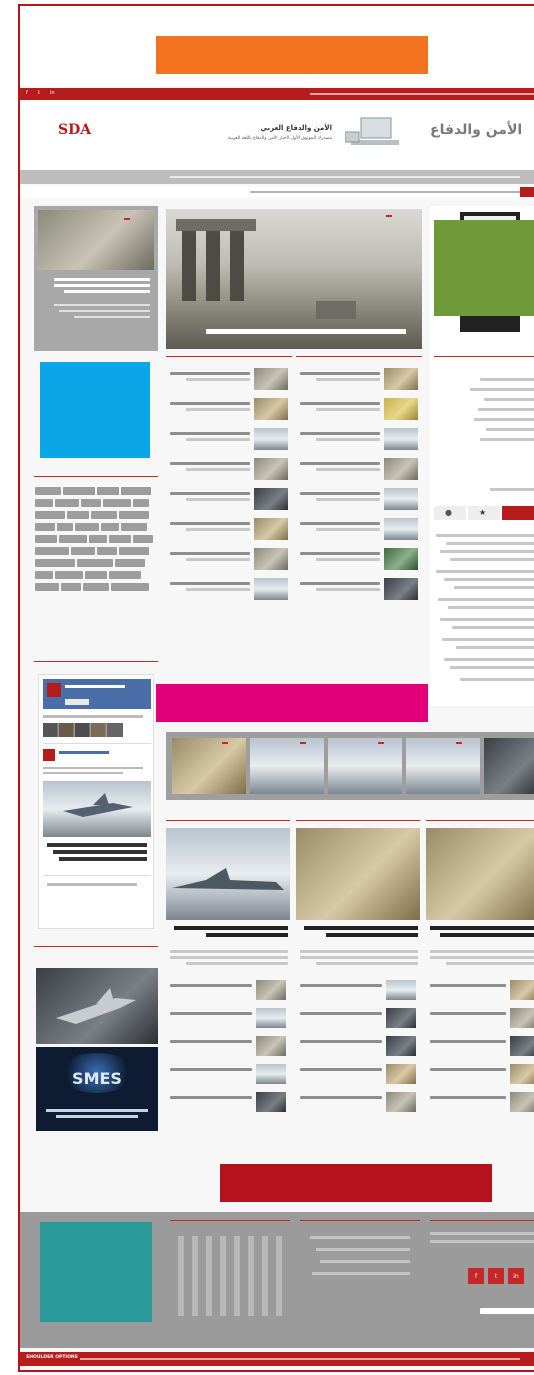 The width and height of the screenshot is (534, 1375). I want to click on video-thumbnail-jet, so click(97, 1006).